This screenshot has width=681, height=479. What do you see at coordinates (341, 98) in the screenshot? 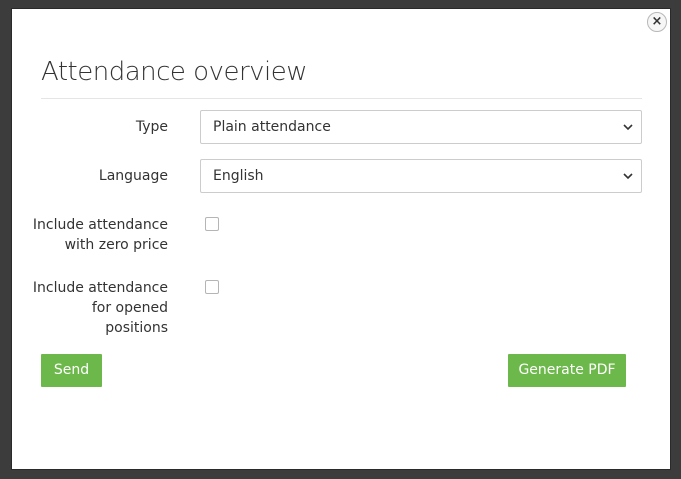
I see `title-divider` at bounding box center [341, 98].